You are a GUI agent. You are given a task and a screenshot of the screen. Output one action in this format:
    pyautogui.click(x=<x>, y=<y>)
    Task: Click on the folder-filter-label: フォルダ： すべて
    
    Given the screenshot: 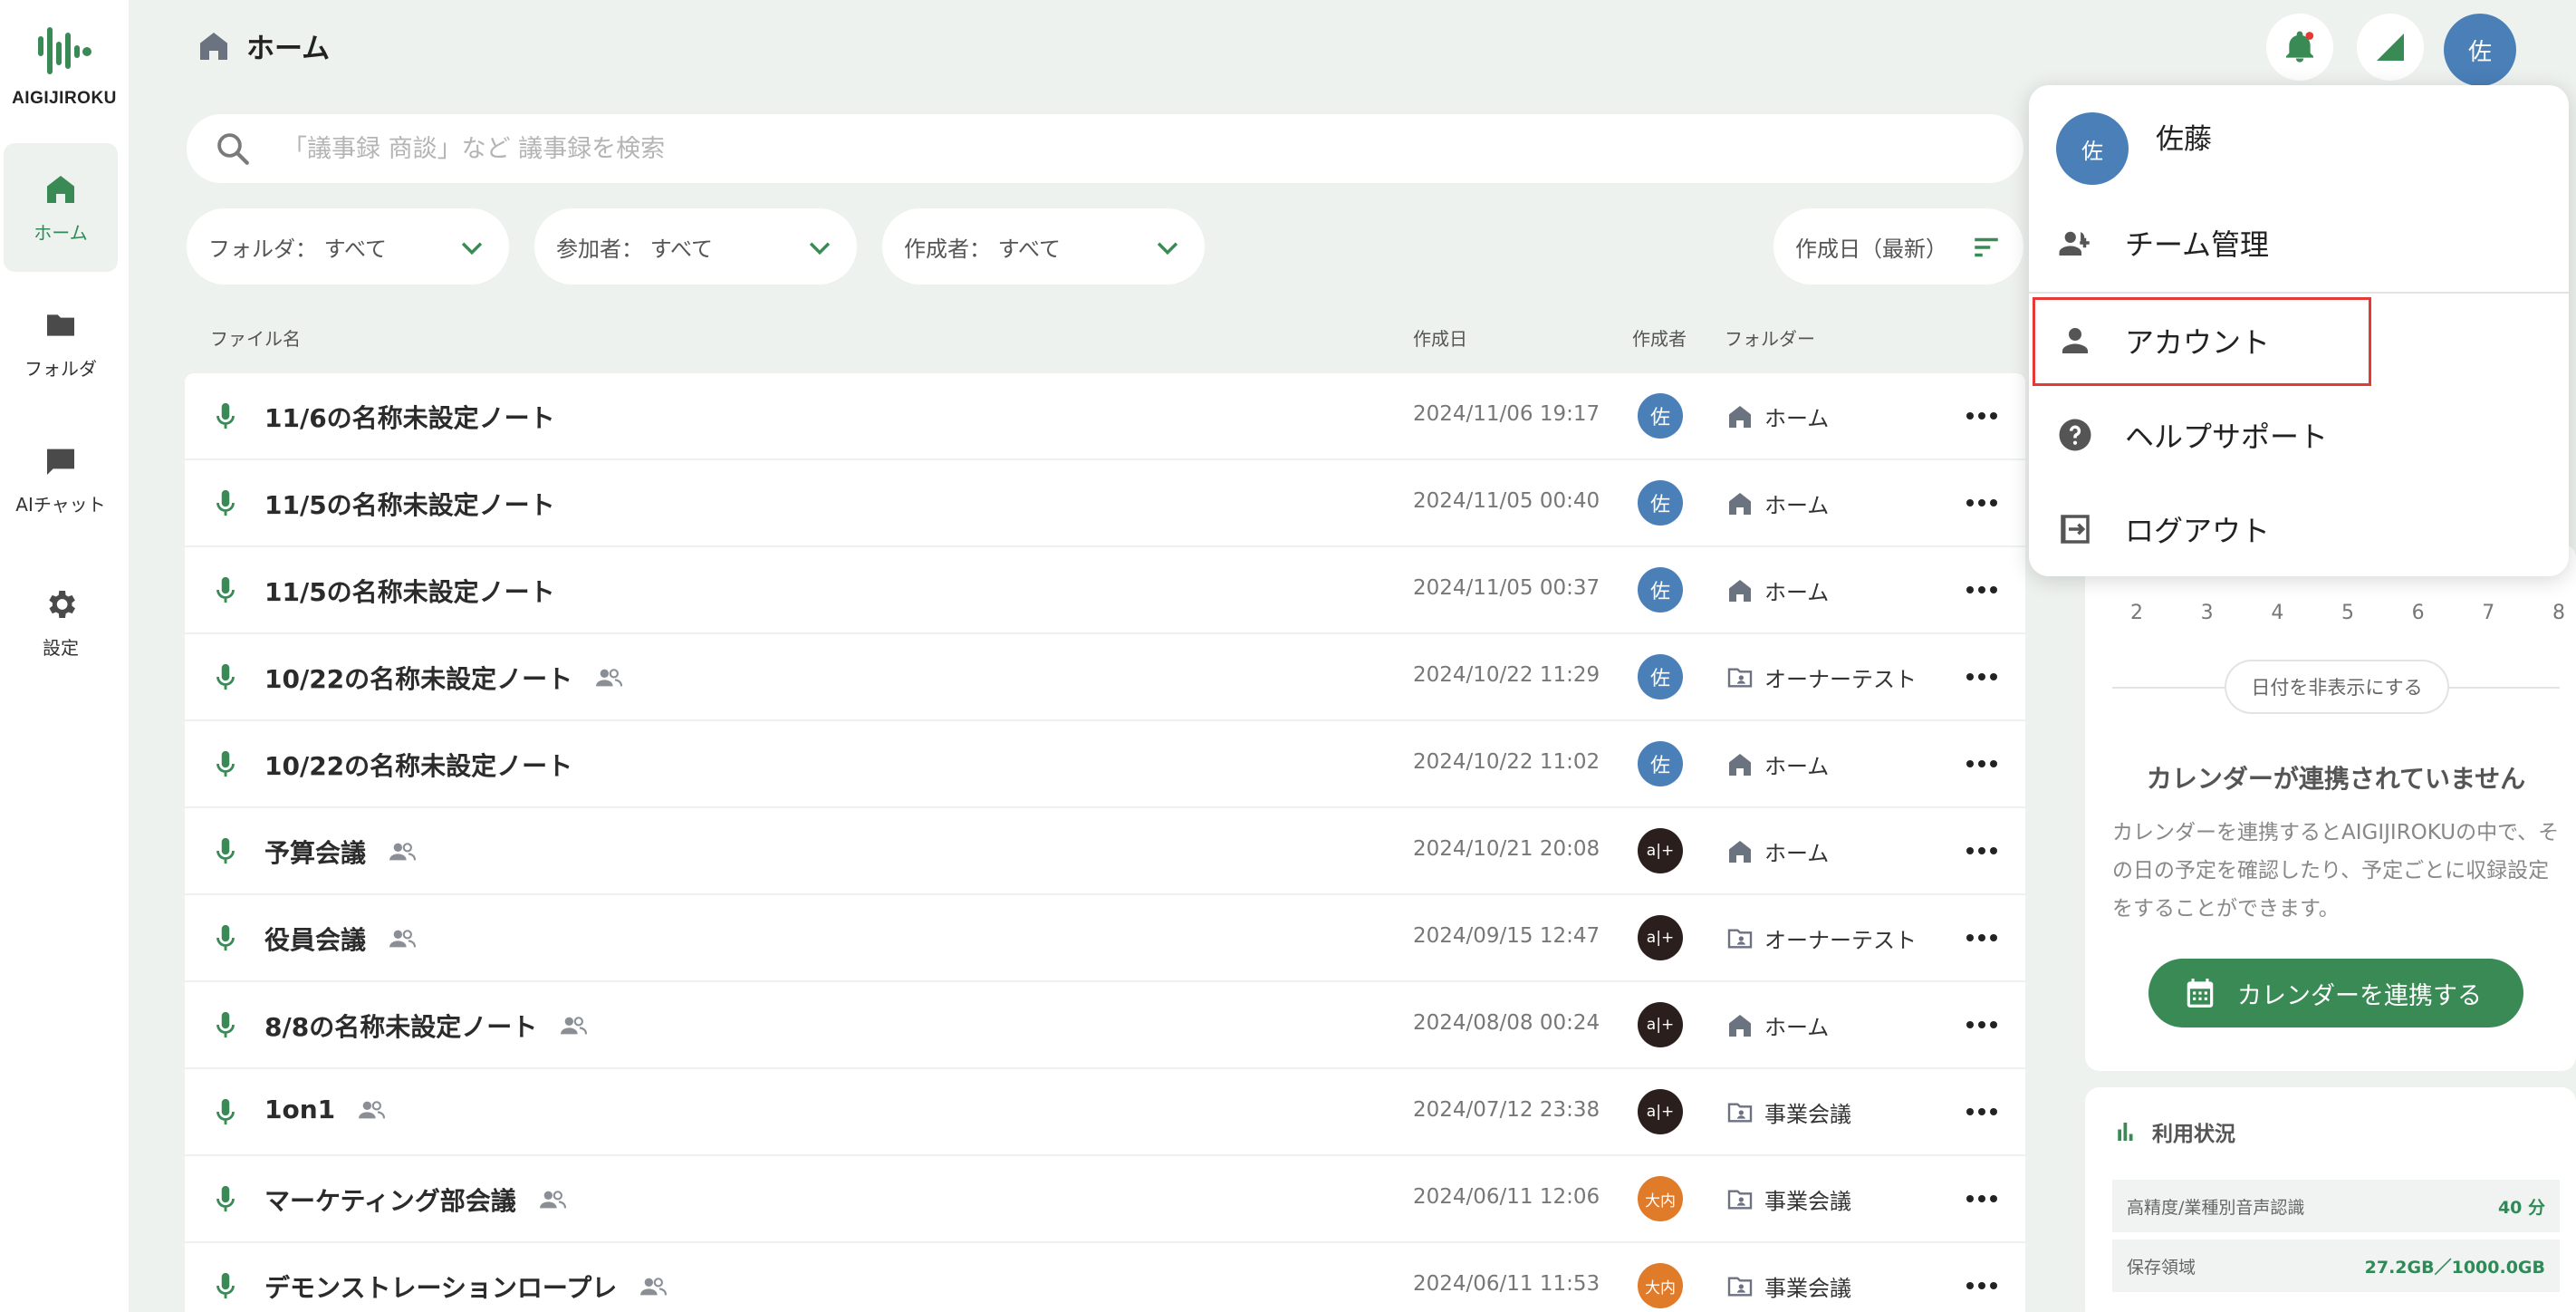 What is the action you would take?
    pyautogui.click(x=297, y=249)
    